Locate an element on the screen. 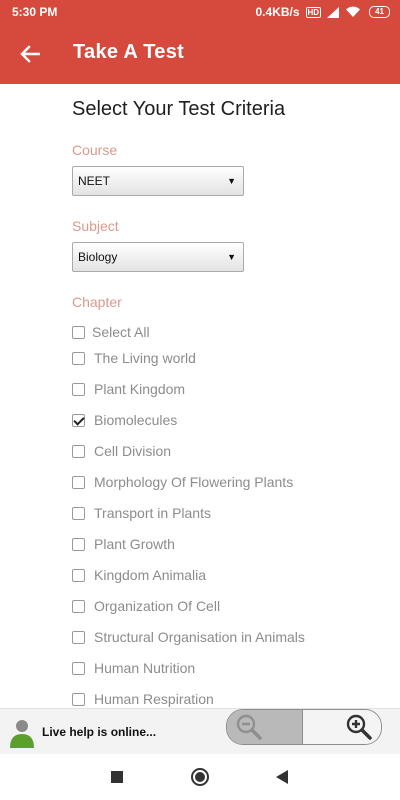  chapter-item: Plant Kingdom is located at coordinates (128, 389).